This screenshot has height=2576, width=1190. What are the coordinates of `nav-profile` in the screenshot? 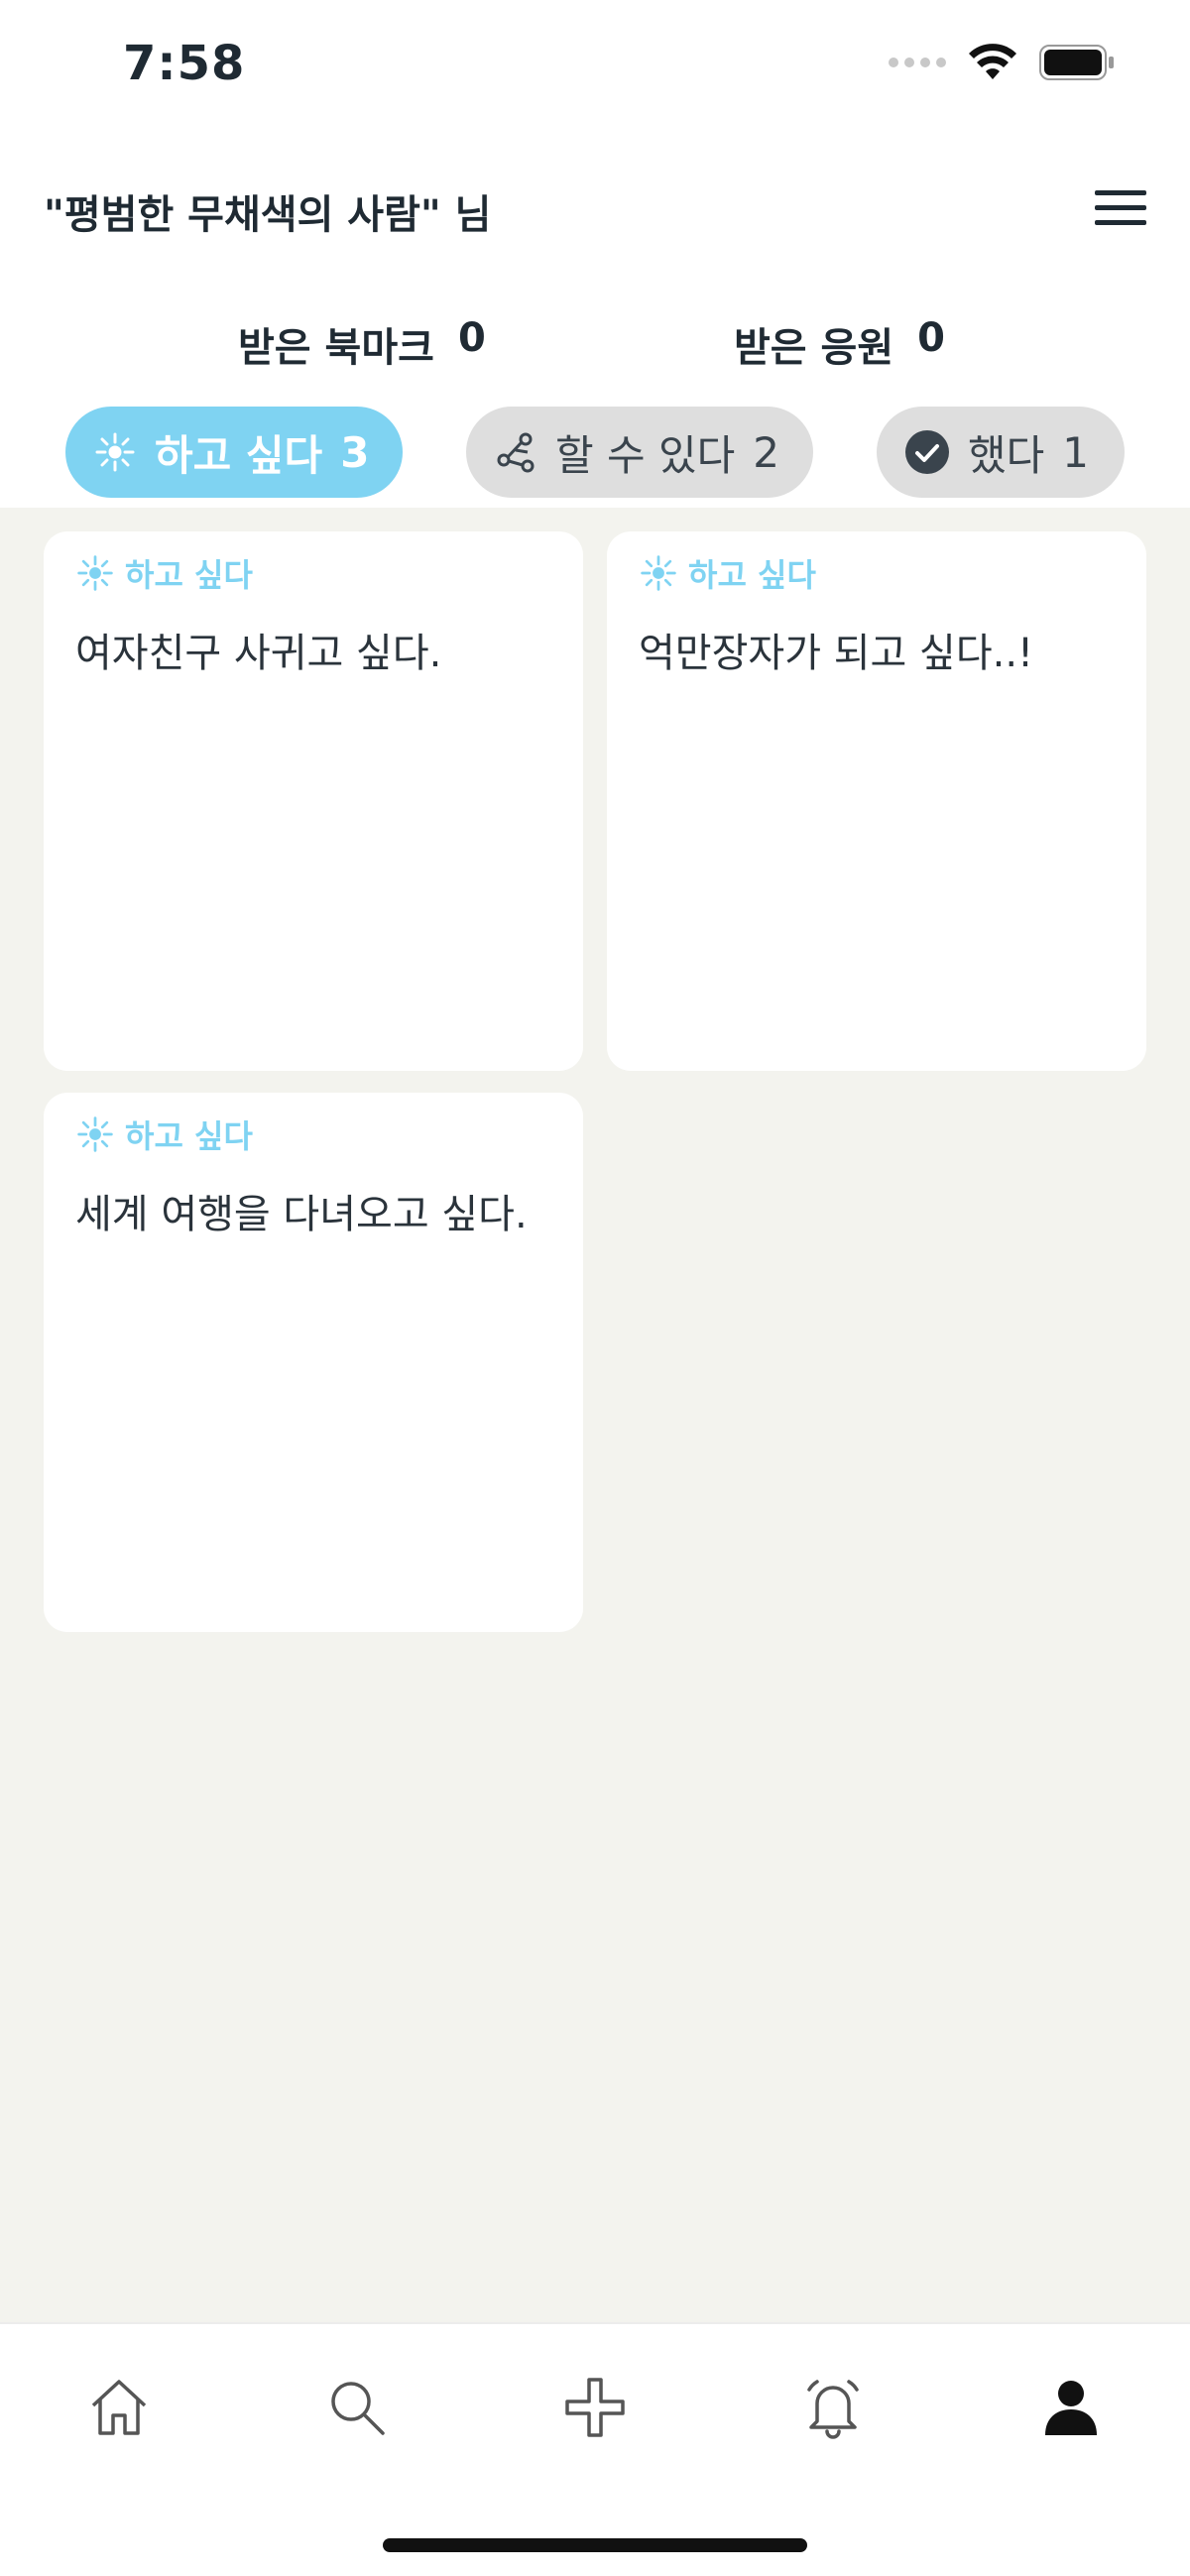 It's located at (1071, 2407).